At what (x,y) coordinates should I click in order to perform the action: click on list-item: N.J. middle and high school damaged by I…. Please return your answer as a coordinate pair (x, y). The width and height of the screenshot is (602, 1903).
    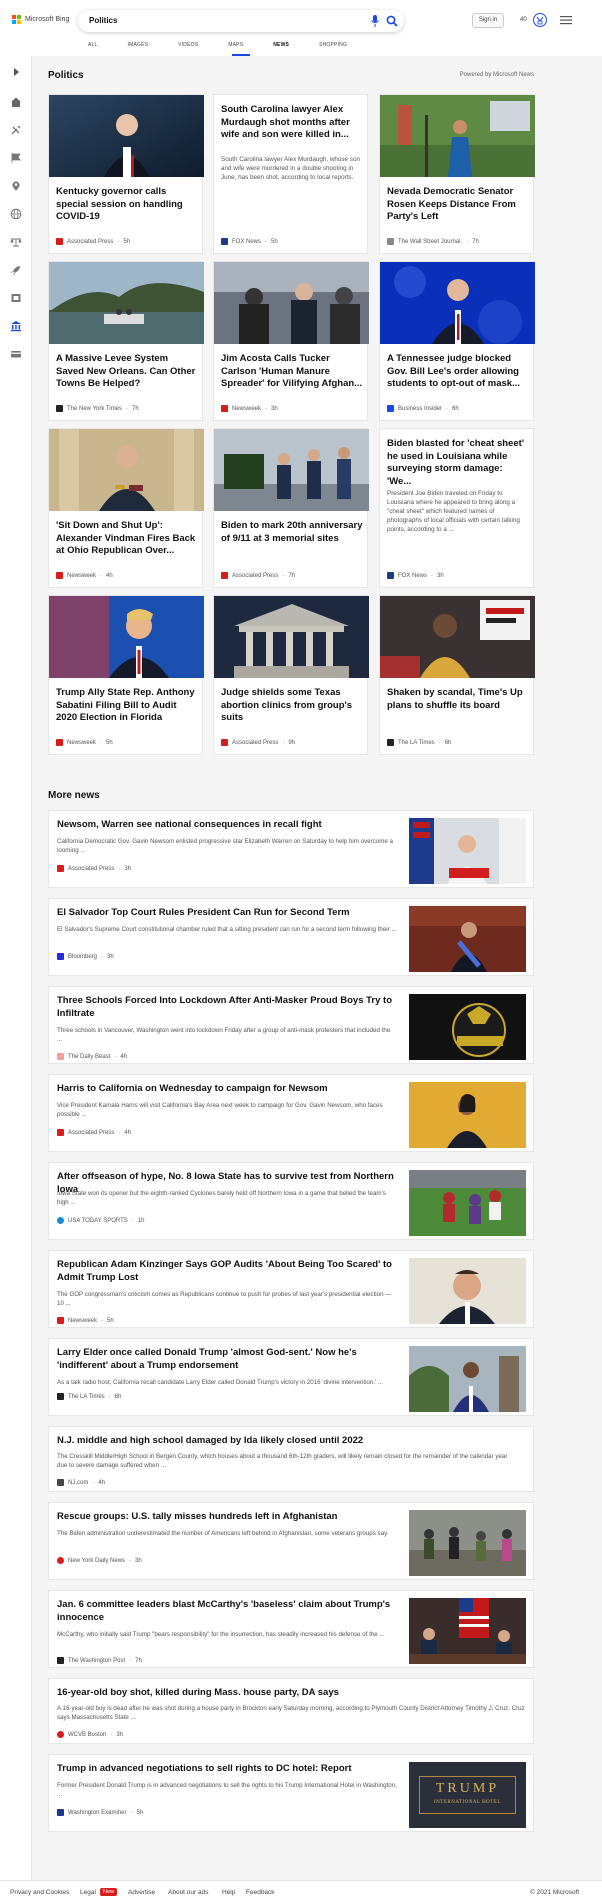
    Looking at the image, I should click on (291, 1459).